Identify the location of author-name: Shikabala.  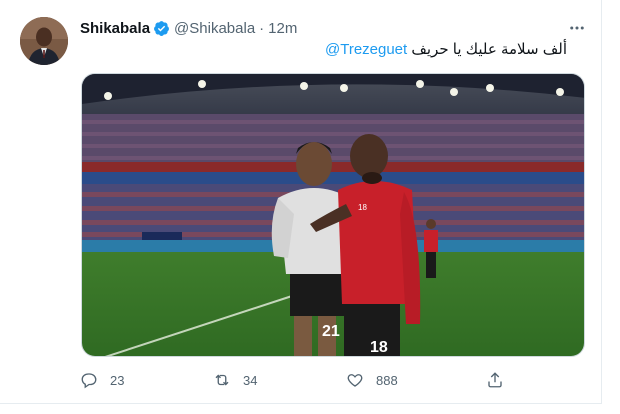
(115, 28).